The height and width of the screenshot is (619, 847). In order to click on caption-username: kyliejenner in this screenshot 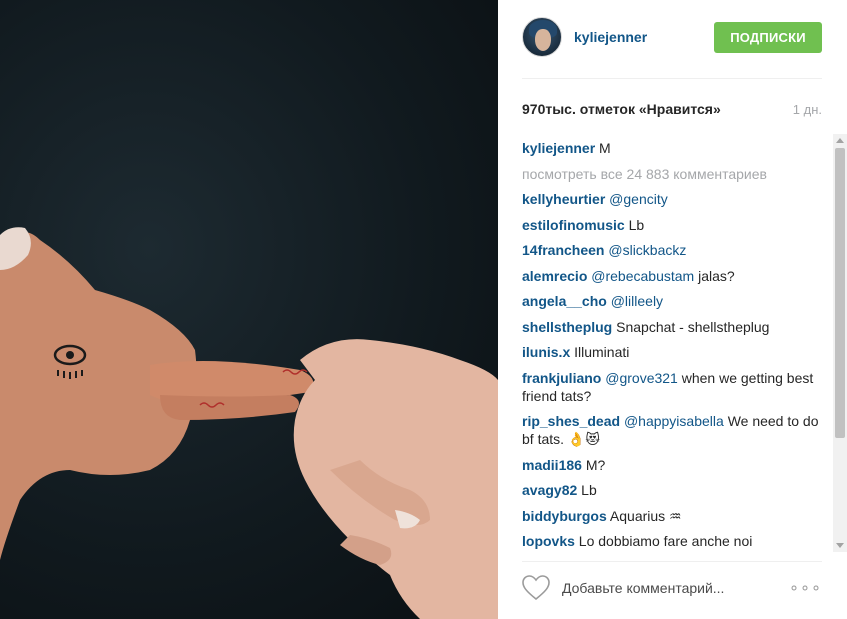, I will do `click(558, 148)`.